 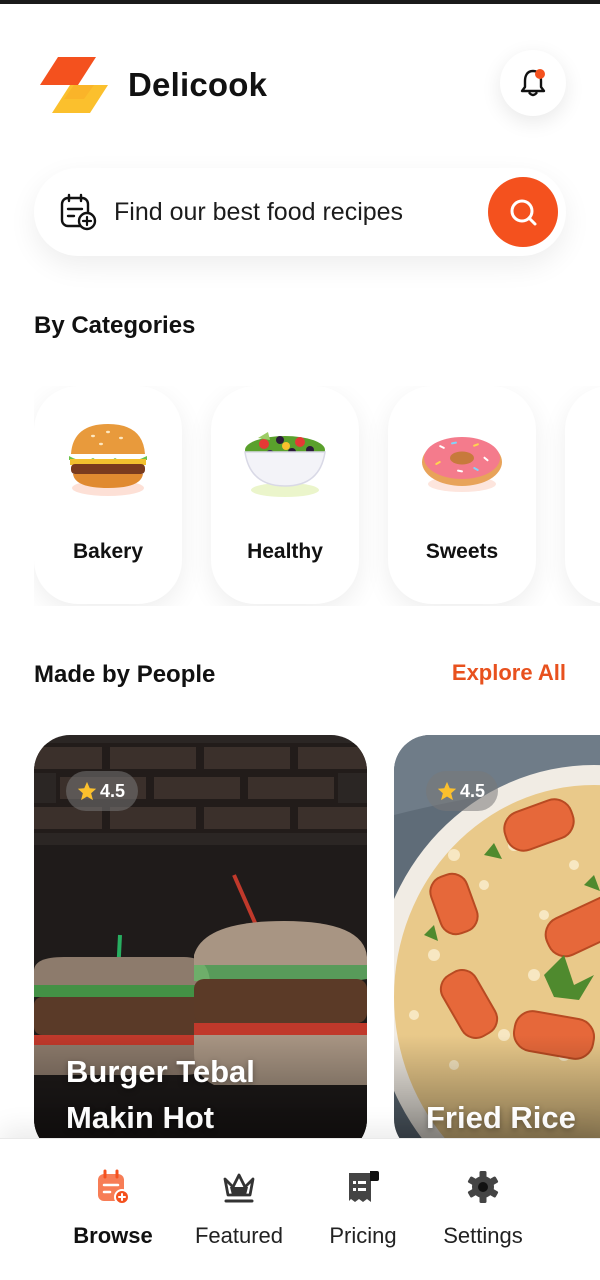 I want to click on nav-settings: Settings, so click(x=483, y=1209).